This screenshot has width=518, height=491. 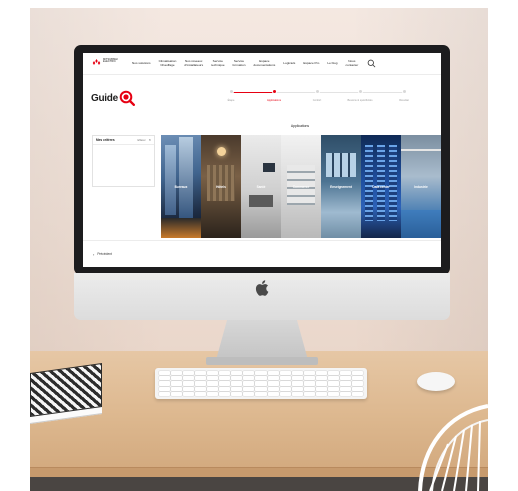 I want to click on step-4: Besoins & spécificités, so click(x=360, y=95).